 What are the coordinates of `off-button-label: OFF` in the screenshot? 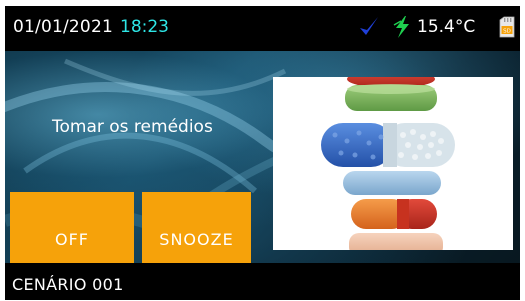 It's located at (72, 239).